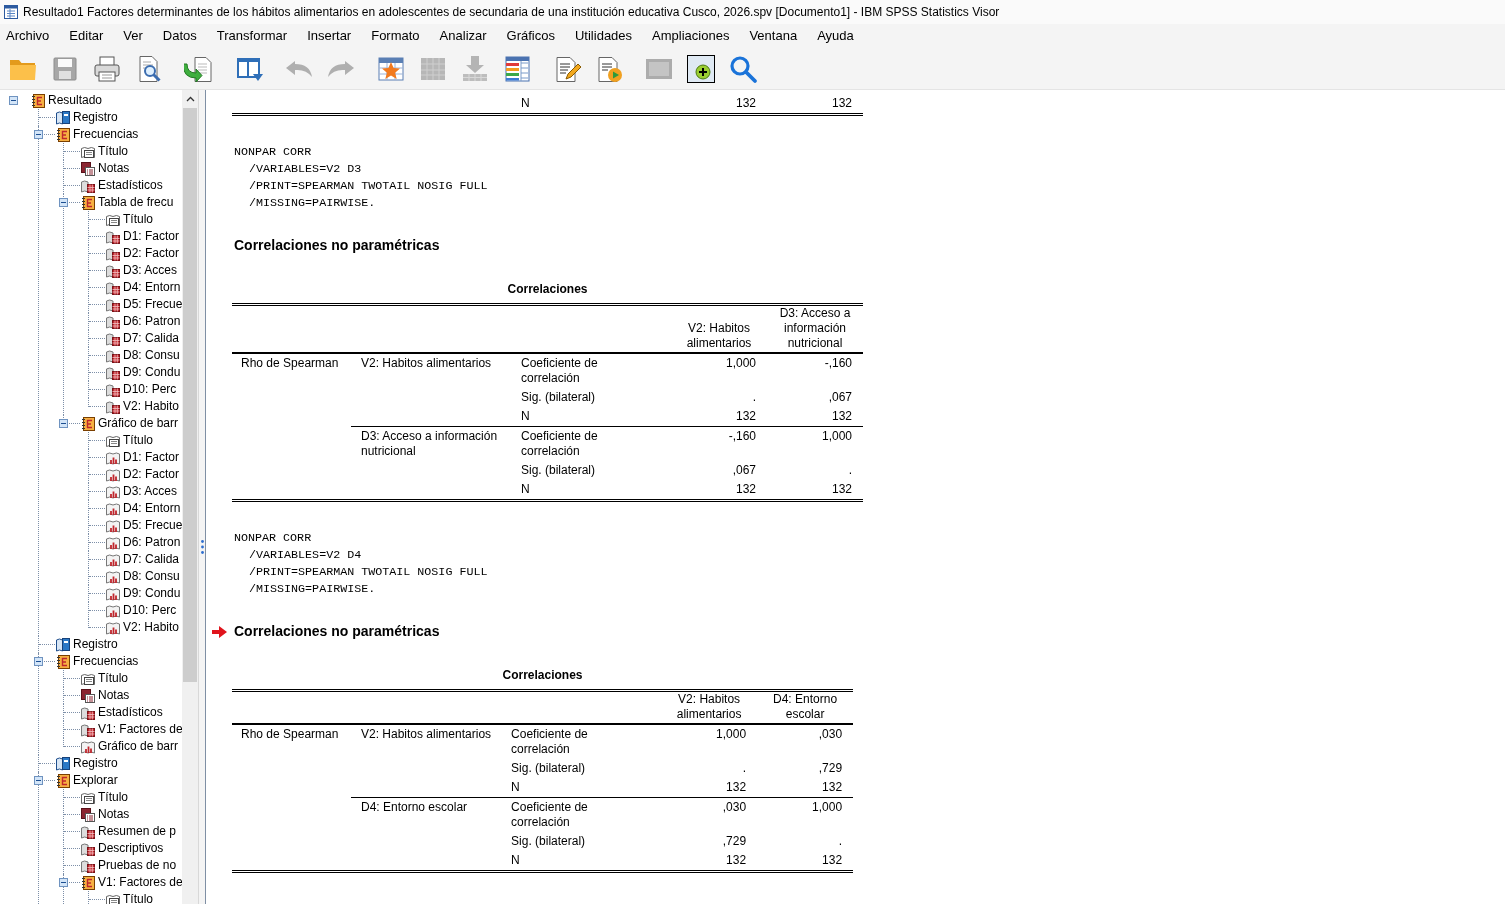 This screenshot has height=904, width=1505. Describe the element at coordinates (95, 780) in the screenshot. I see `tree-item: Explorar` at that location.